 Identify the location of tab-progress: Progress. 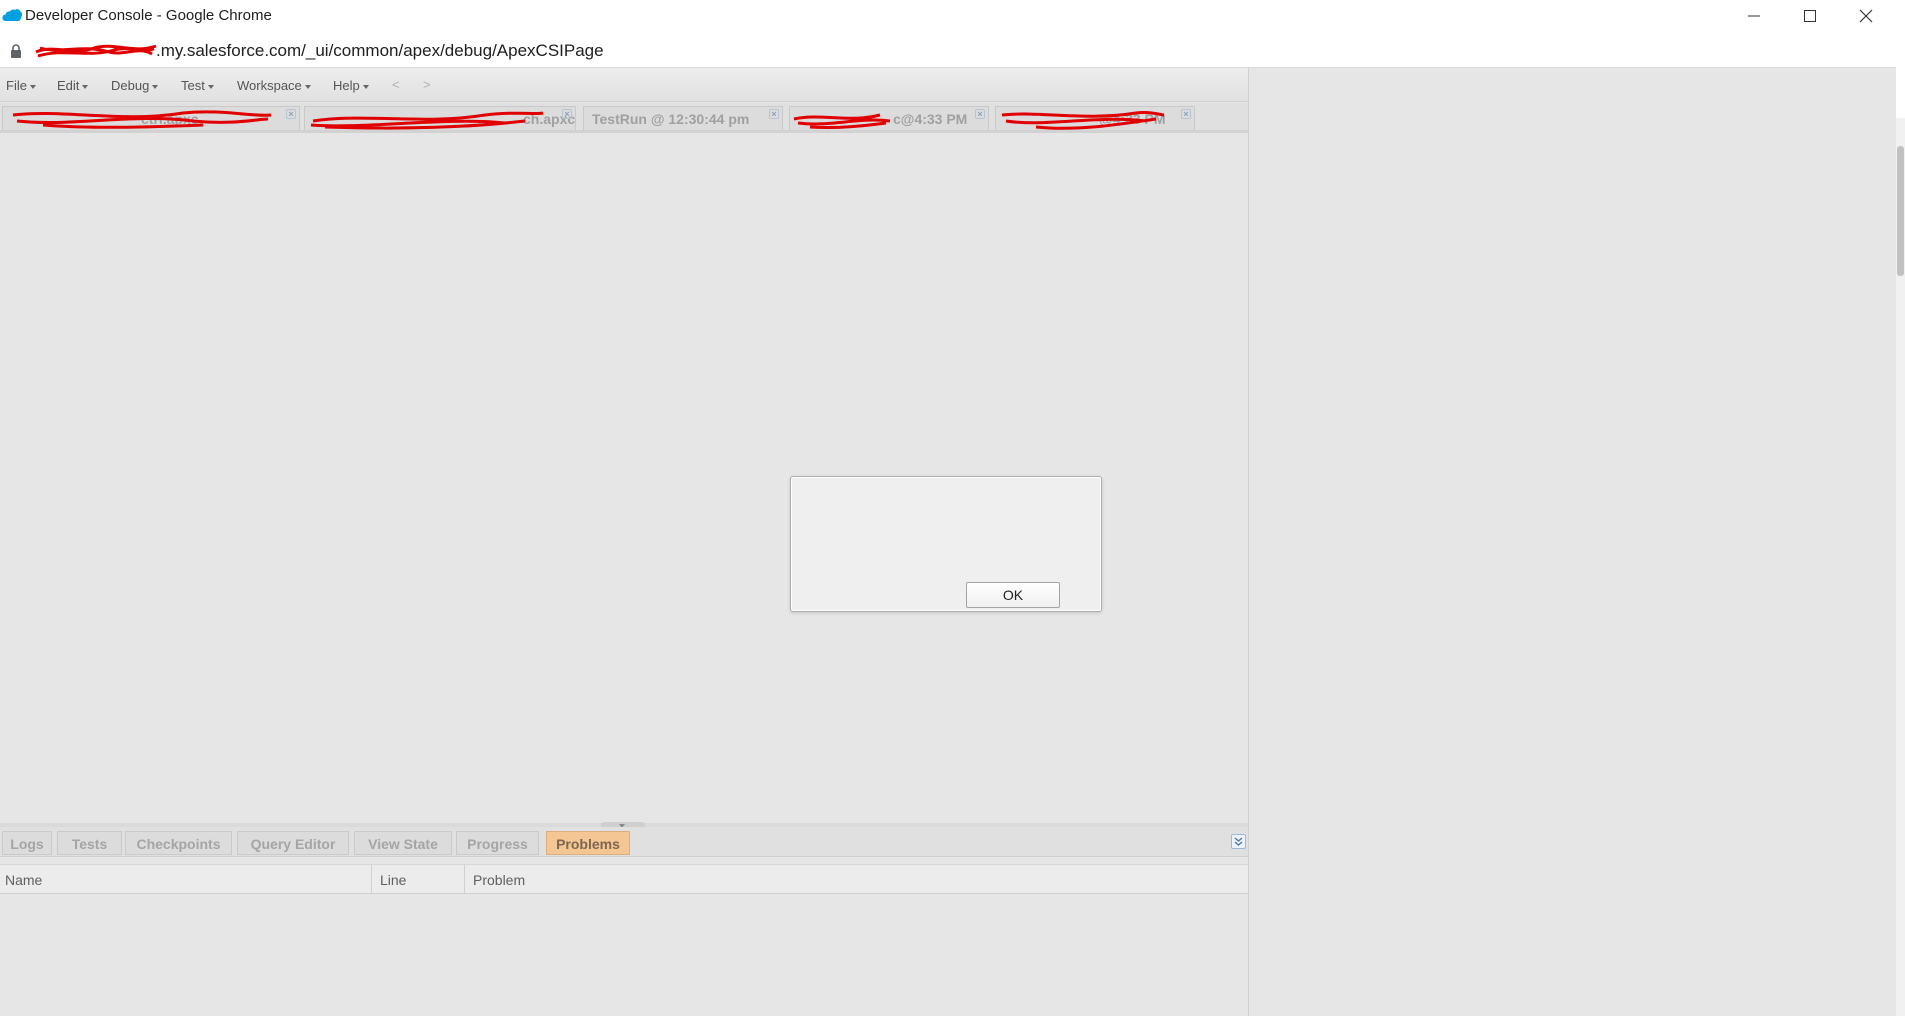
(497, 843).